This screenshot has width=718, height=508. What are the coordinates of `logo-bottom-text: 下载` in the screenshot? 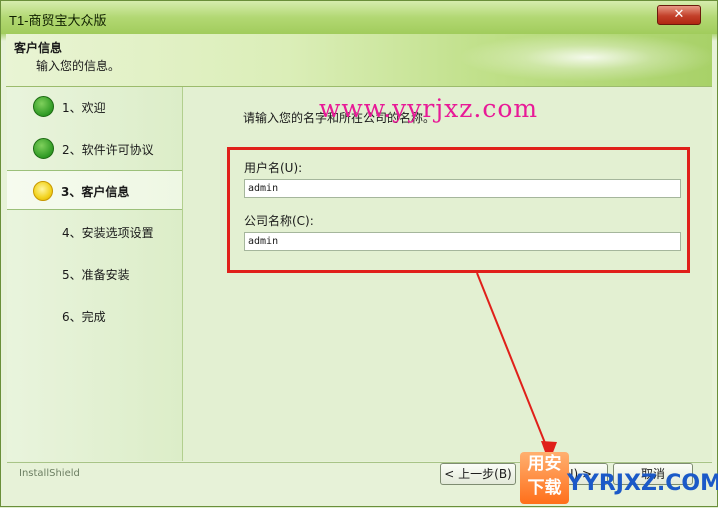 It's located at (544, 488).